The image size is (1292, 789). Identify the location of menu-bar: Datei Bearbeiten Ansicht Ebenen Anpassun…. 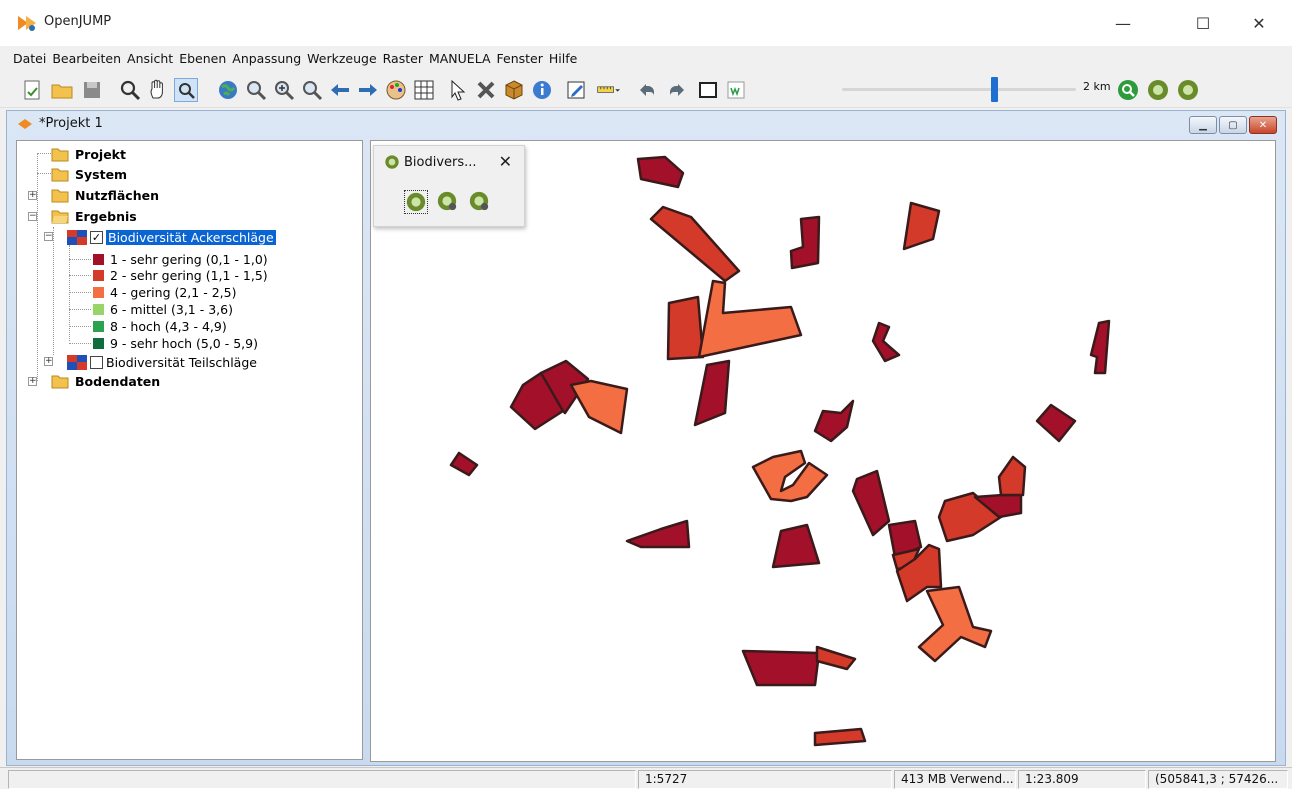
(646, 58).